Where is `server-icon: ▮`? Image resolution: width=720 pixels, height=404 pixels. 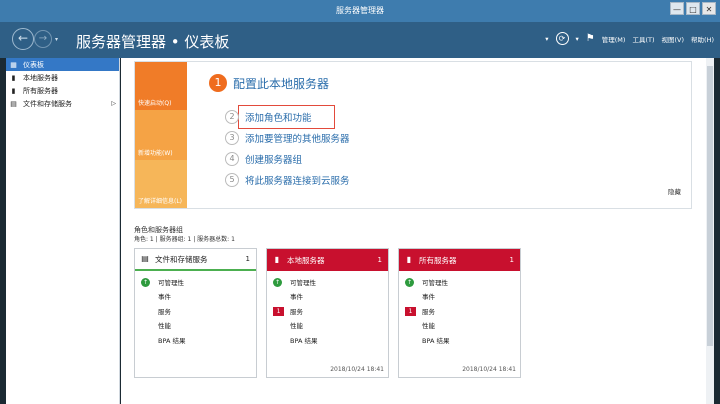 server-icon: ▮ is located at coordinates (277, 259).